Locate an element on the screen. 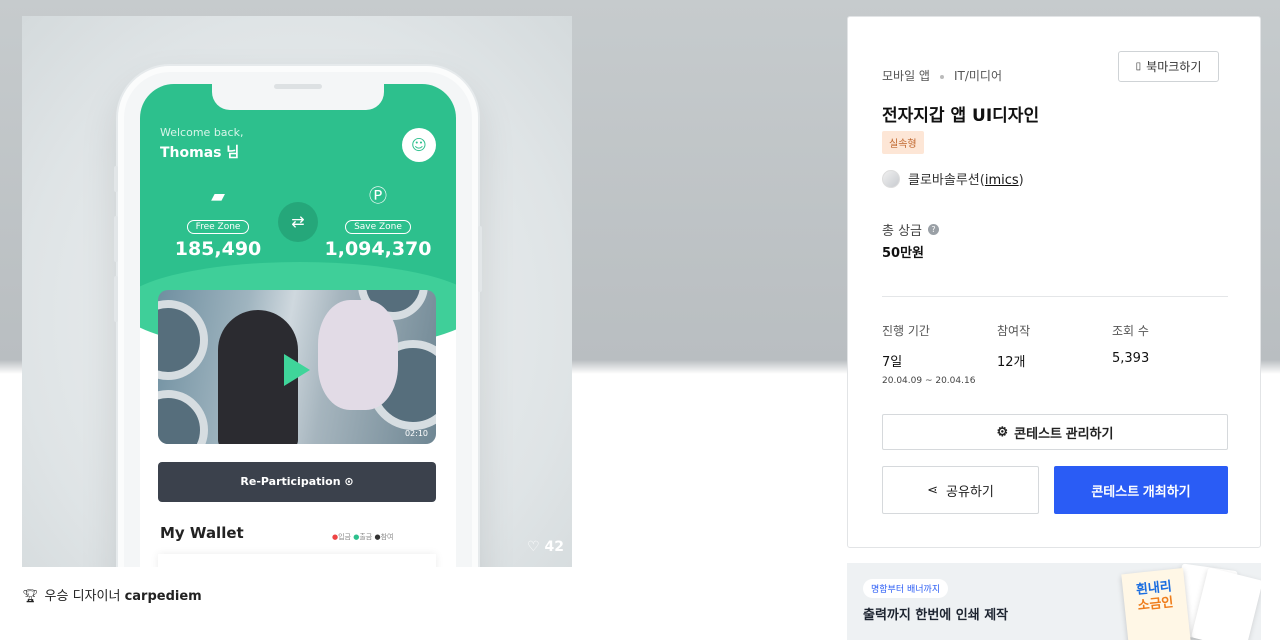 This screenshot has height=640, width=1280. re-participation-button: Re-Participation ⊙ is located at coordinates (297, 482).